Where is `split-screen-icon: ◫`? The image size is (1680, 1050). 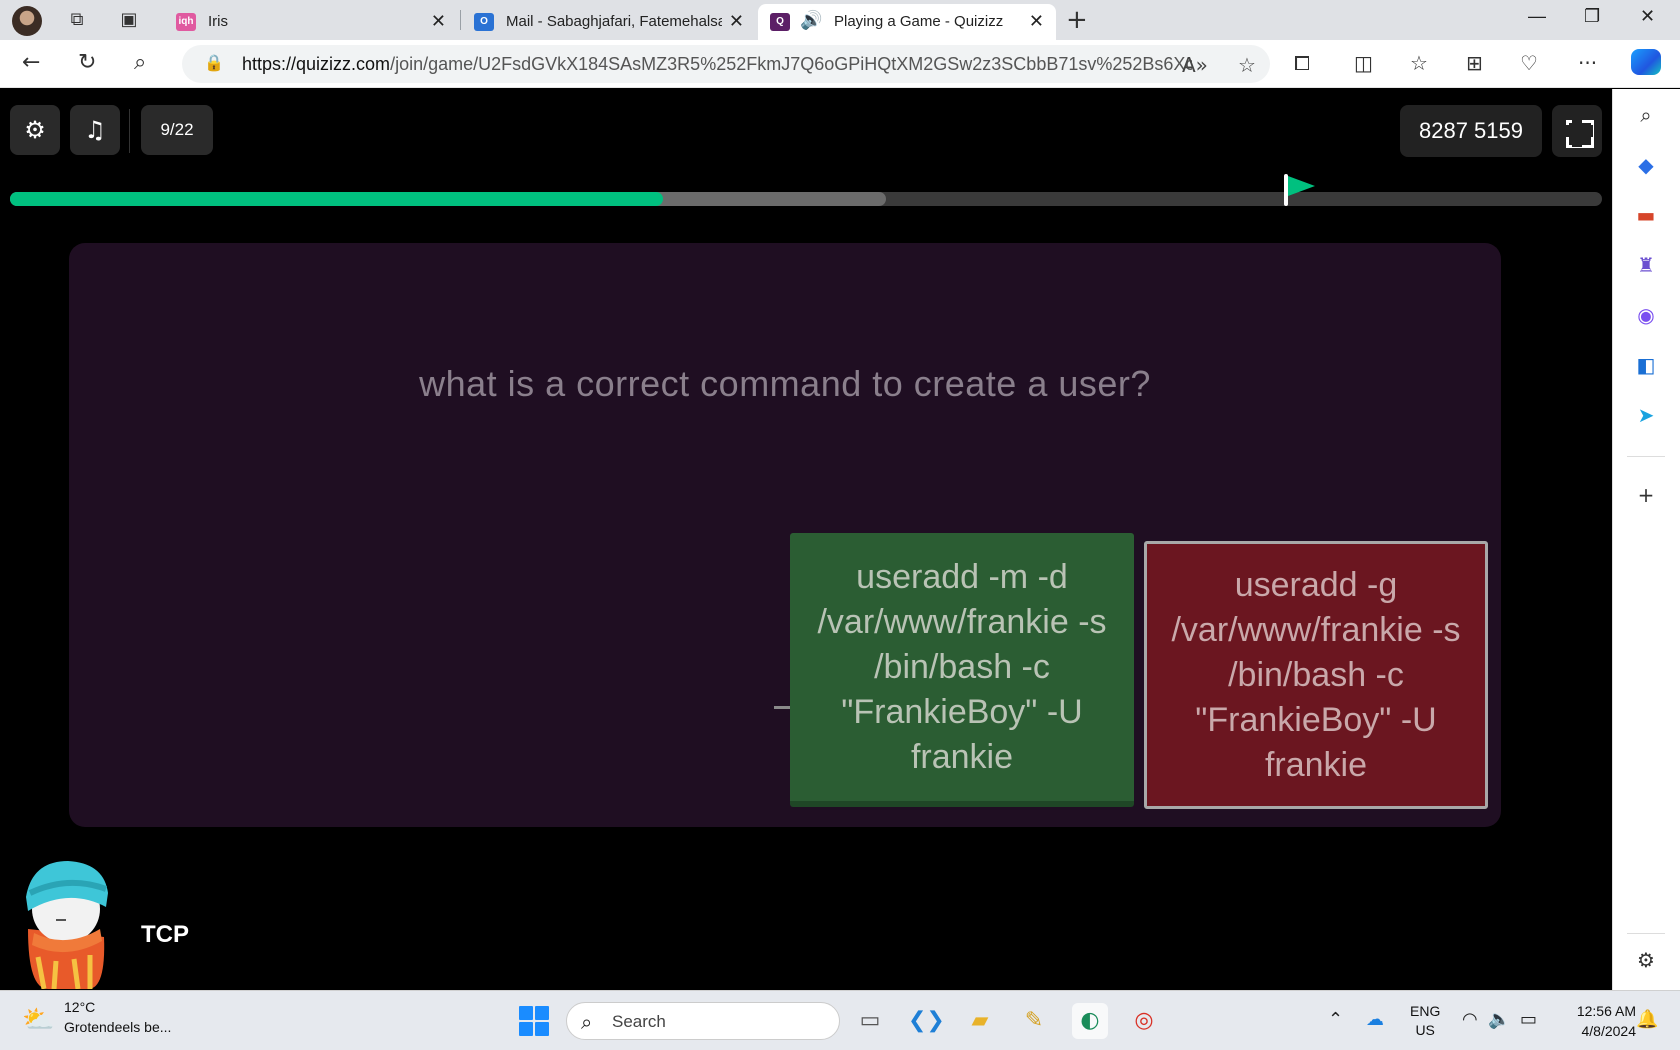 split-screen-icon: ◫ is located at coordinates (1363, 63).